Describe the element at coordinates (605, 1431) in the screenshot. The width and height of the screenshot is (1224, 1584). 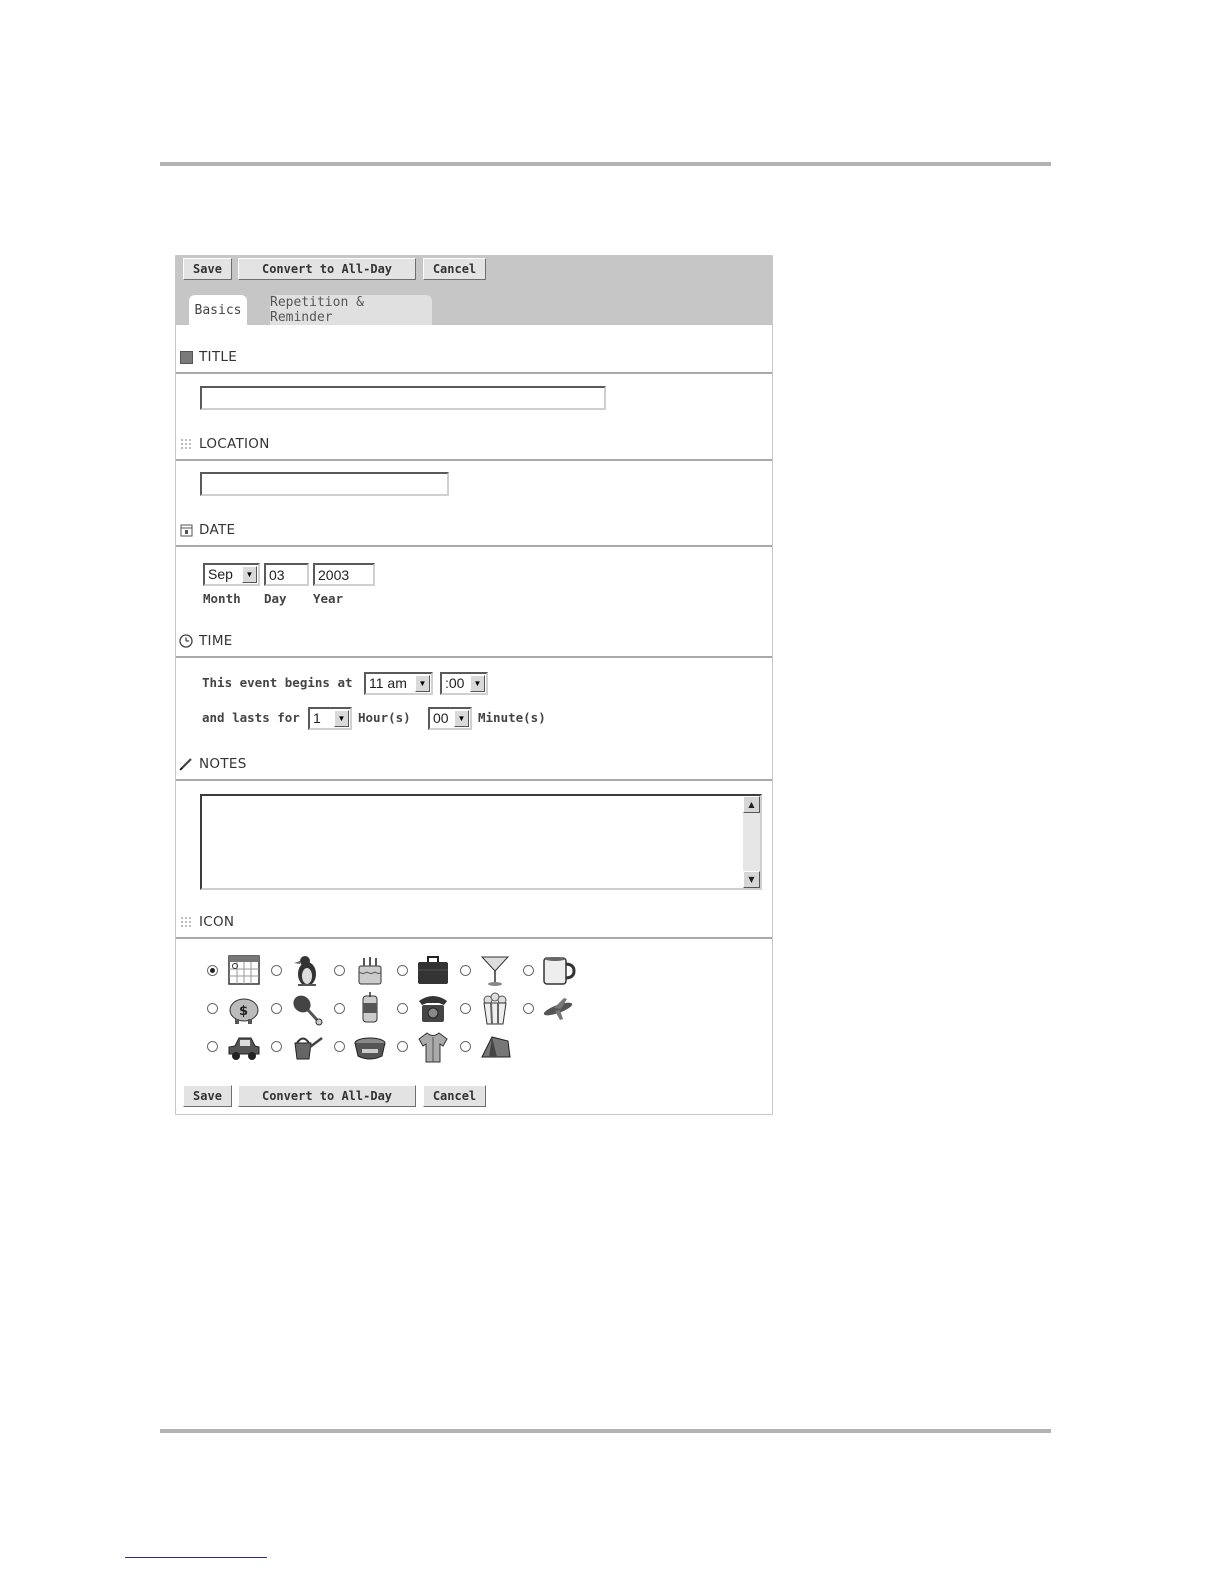
I see `page-bottom-rule` at that location.